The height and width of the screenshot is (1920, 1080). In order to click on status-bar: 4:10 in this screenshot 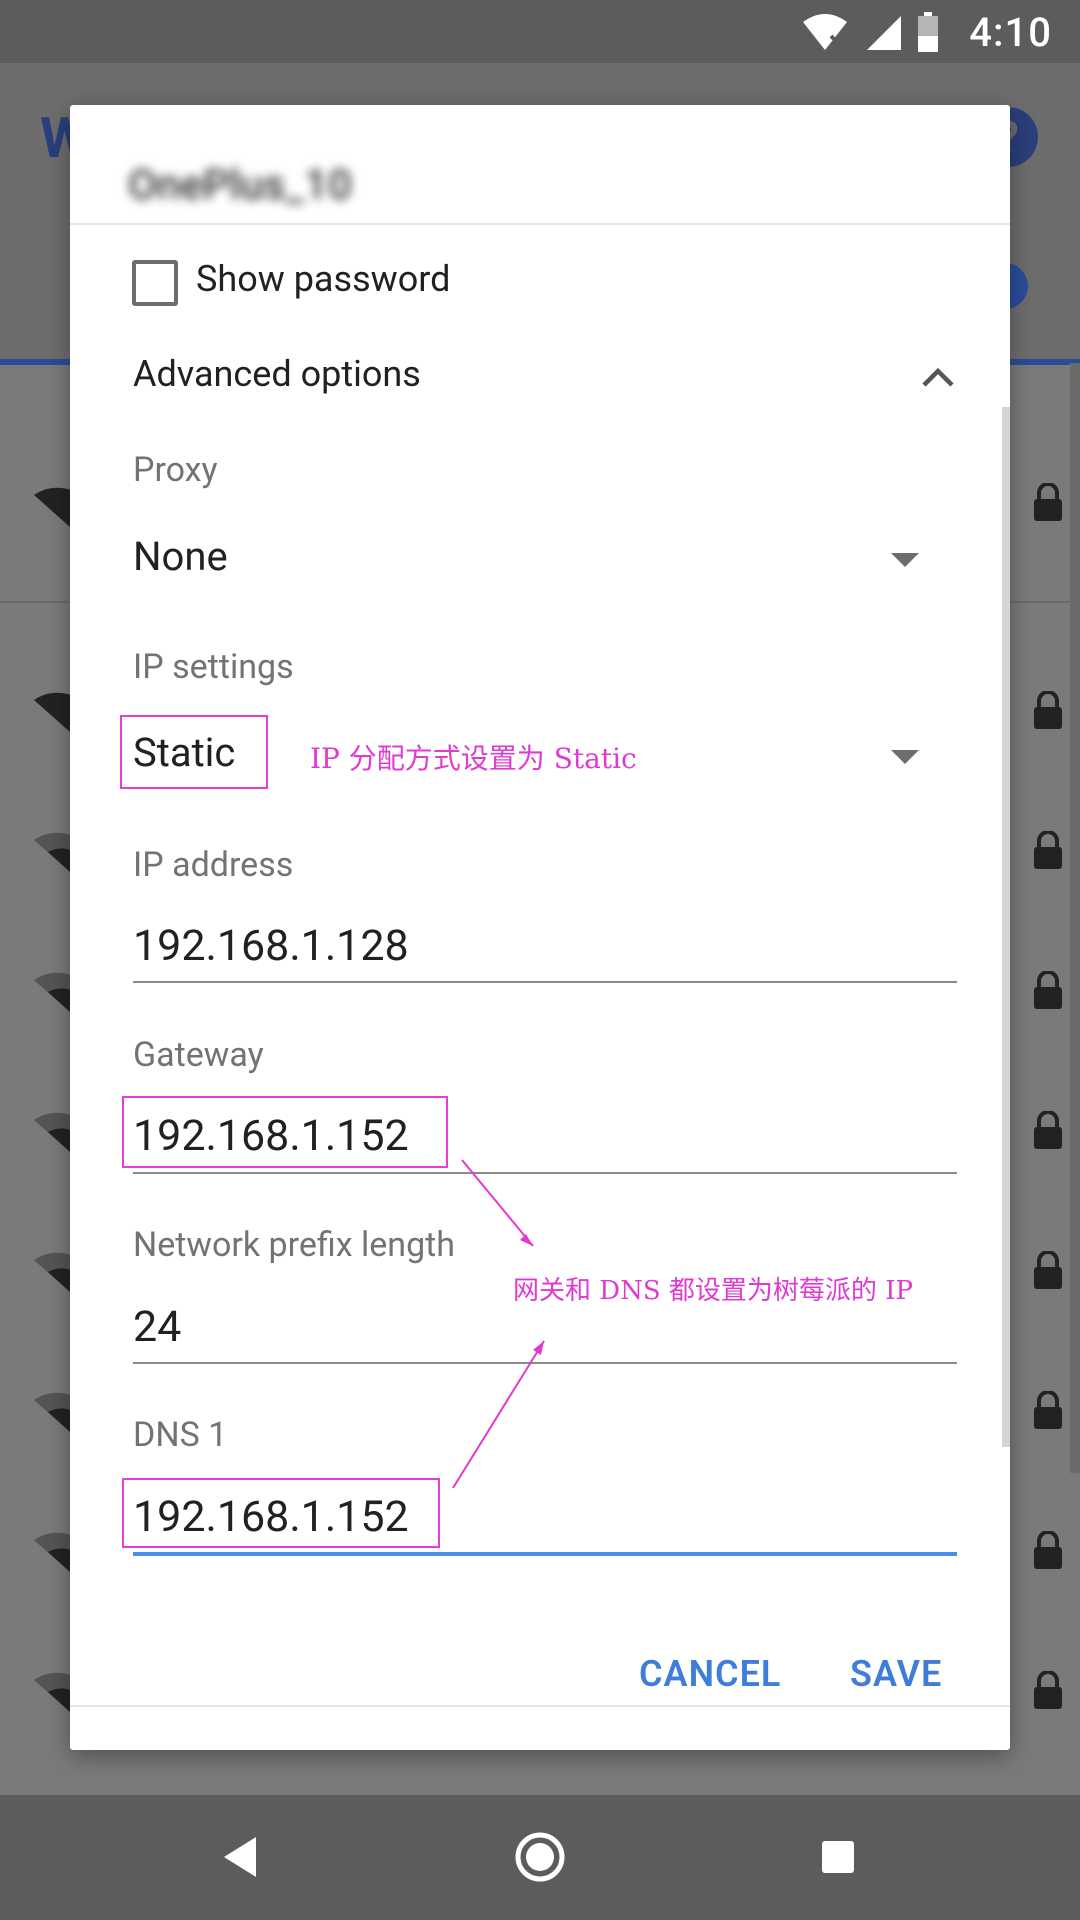, I will do `click(540, 31)`.